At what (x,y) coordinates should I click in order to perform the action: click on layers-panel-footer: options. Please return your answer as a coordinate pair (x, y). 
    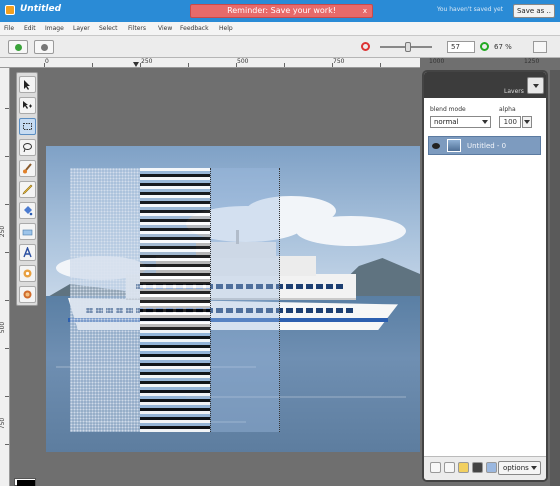
    Looking at the image, I should click on (485, 468).